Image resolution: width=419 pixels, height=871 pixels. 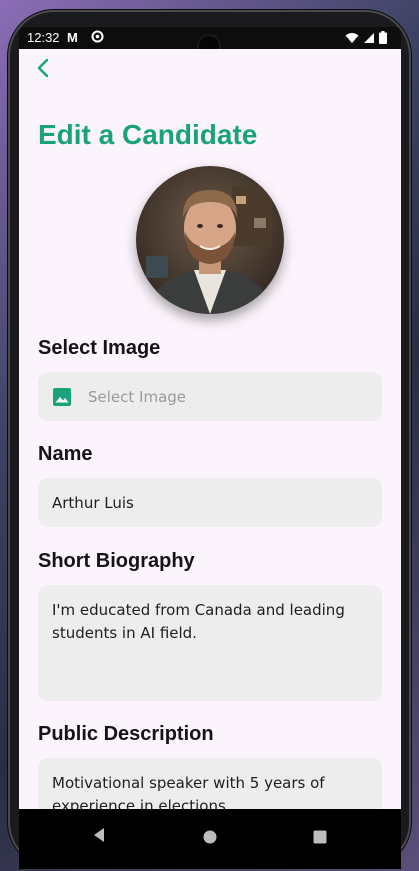 What do you see at coordinates (65, 454) in the screenshot?
I see `name-label: Name` at bounding box center [65, 454].